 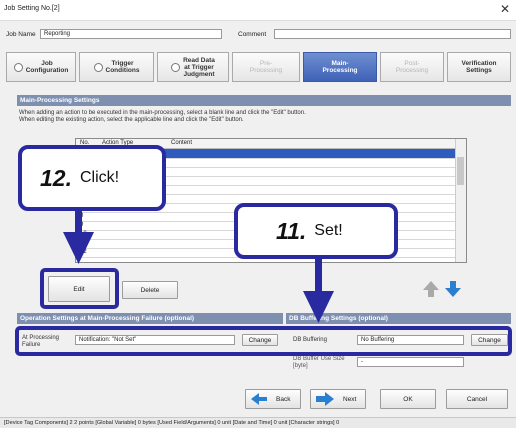 I want to click on step-job-configuration: Job Configuration, so click(x=41, y=67).